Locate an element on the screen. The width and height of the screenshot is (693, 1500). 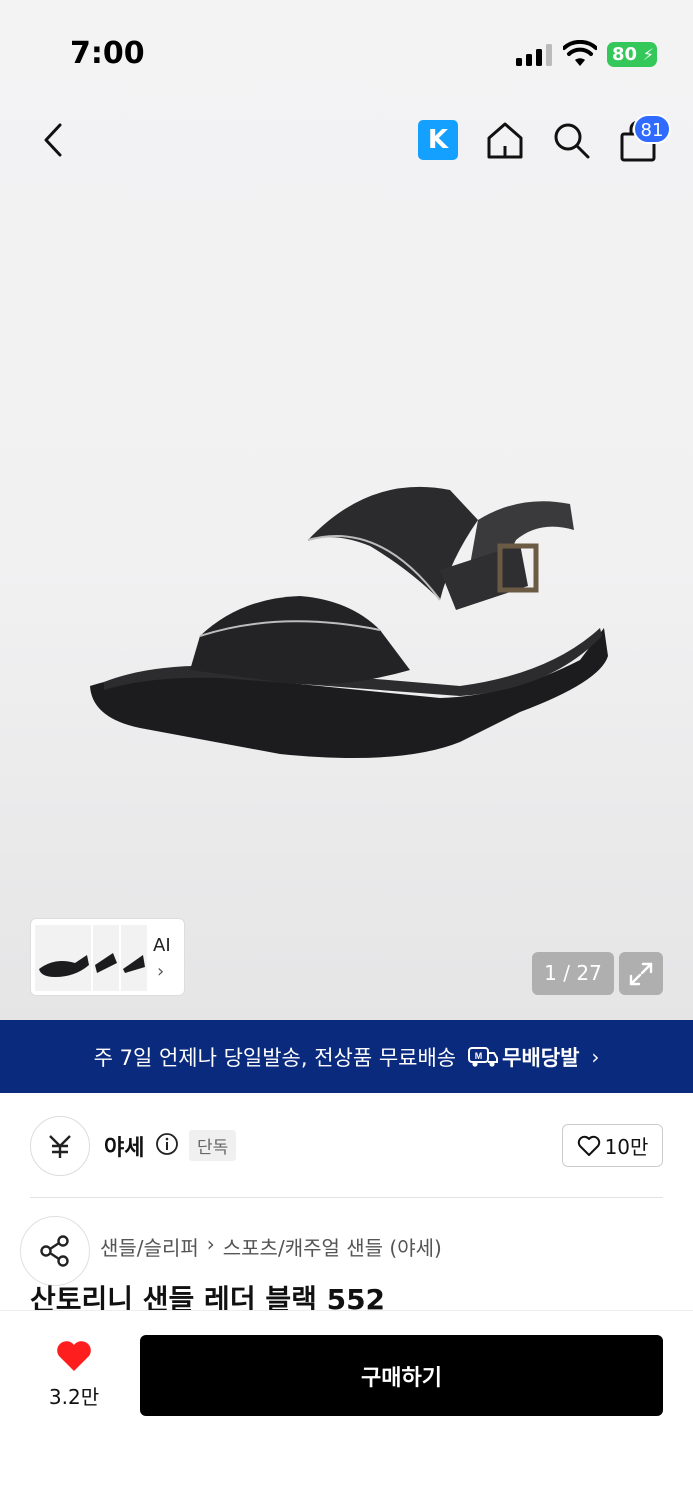
store-logo is located at coordinates (60, 1146).